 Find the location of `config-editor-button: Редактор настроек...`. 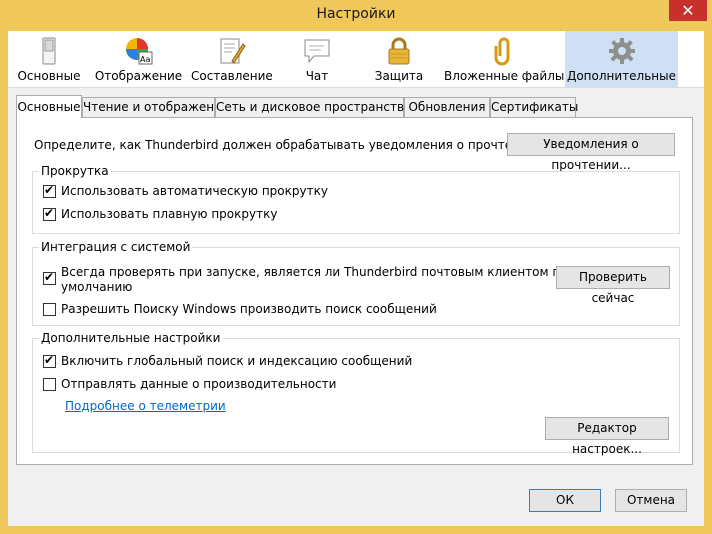

config-editor-button: Редактор настроек... is located at coordinates (607, 436).